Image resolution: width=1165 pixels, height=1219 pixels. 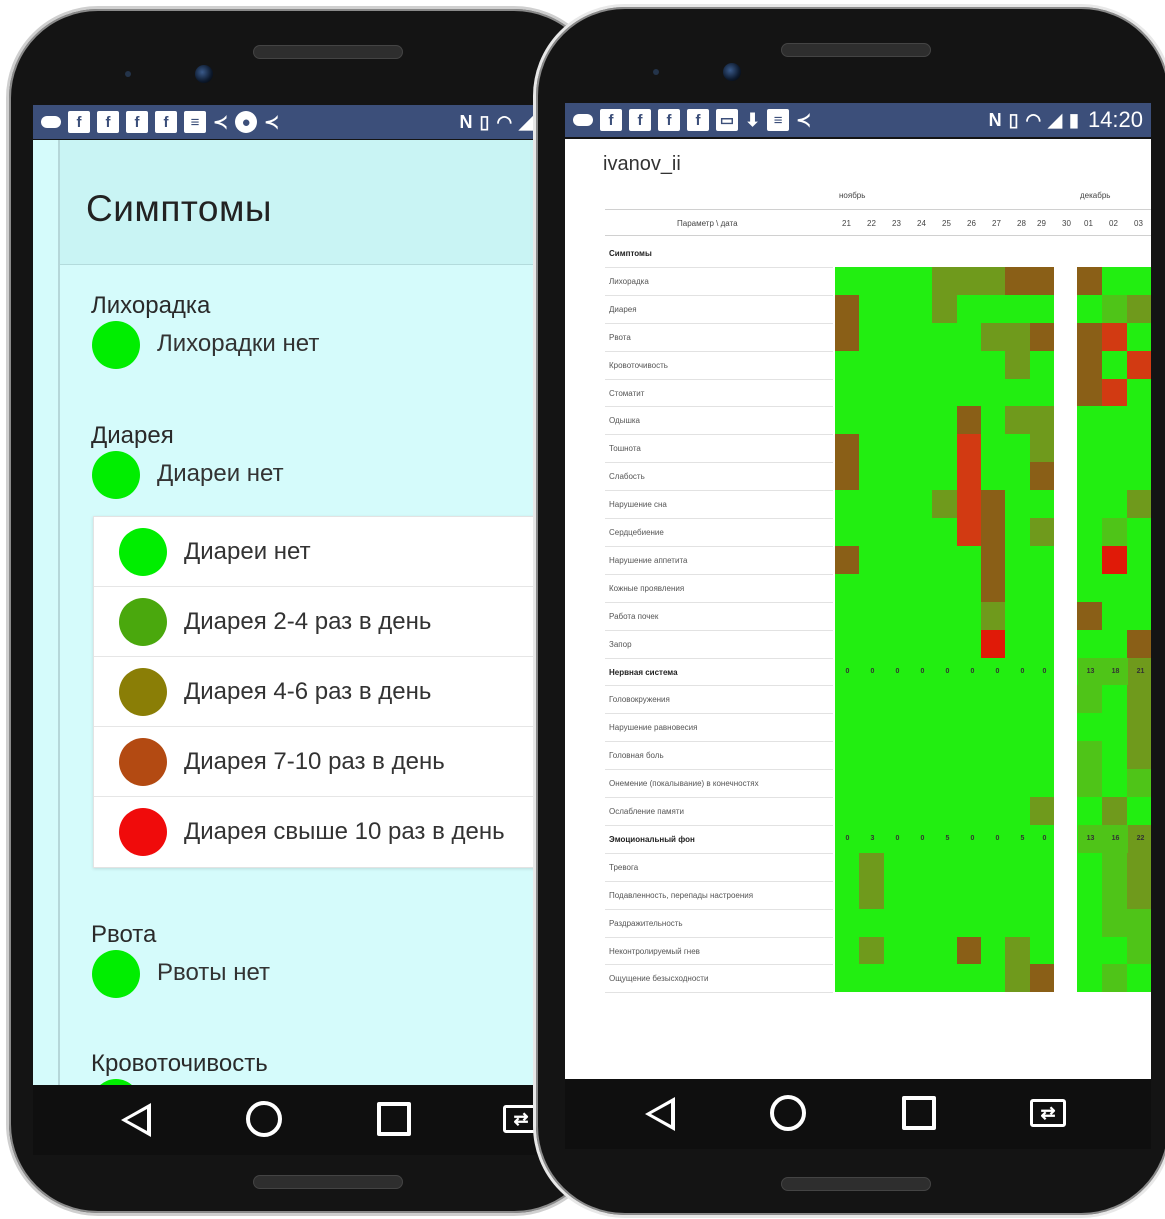 What do you see at coordinates (858, 120) in the screenshot?
I see `status-bar: f f f f ▭ ⬇ ≡ ≺ N ▯ ◠ ◢ ▮ 14:20` at bounding box center [858, 120].